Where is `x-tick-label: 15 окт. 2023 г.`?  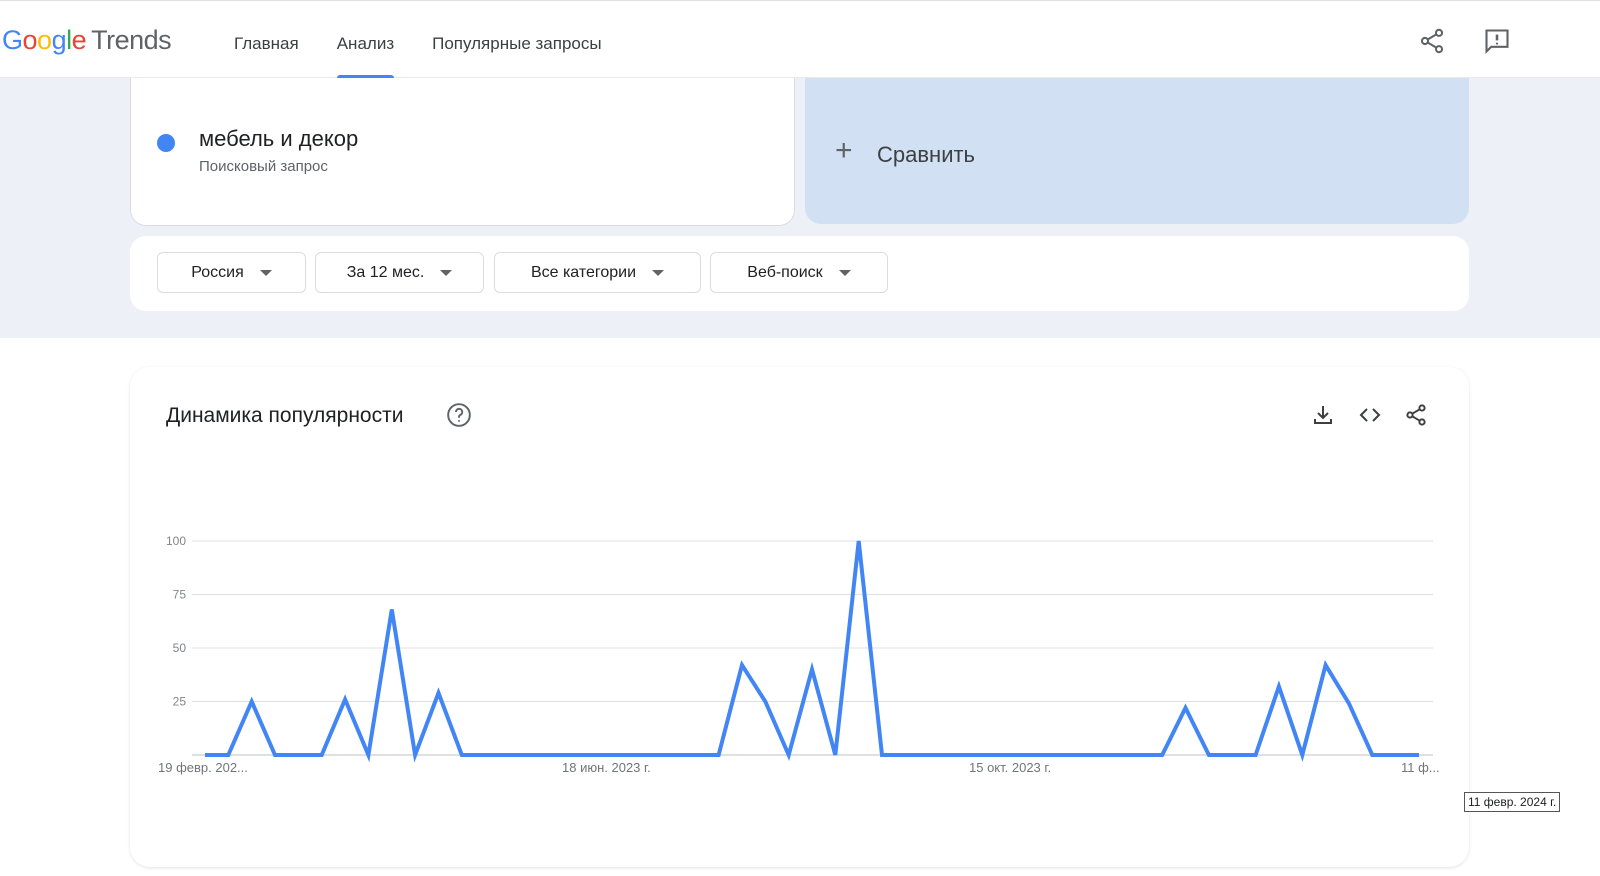
x-tick-label: 15 окт. 2023 г. is located at coordinates (1010, 767).